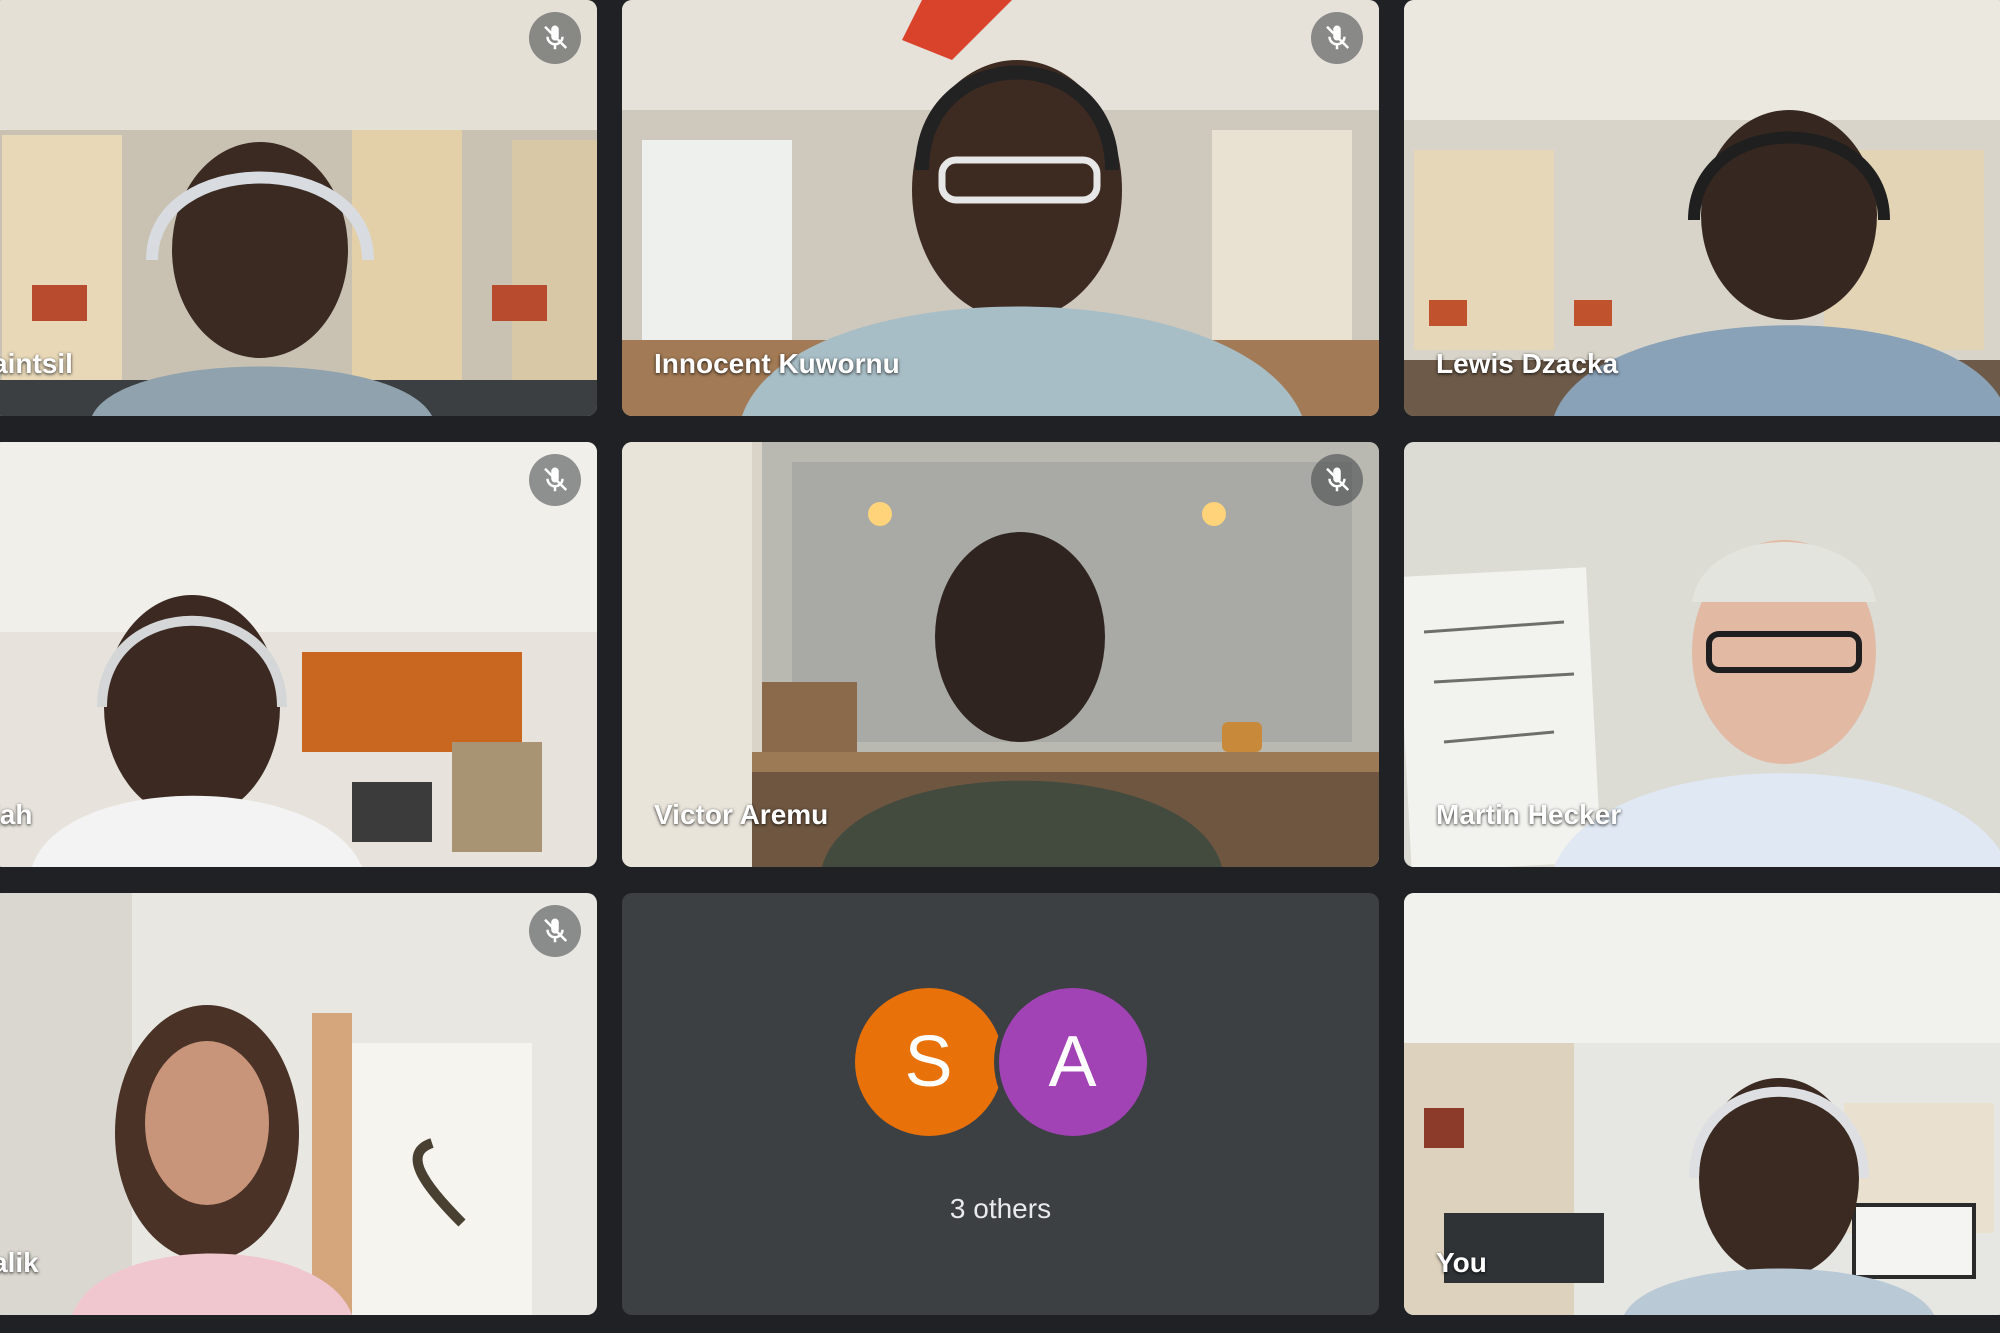 This screenshot has width=2000, height=1333. I want to click on participant-name: aintsil, so click(36, 363).